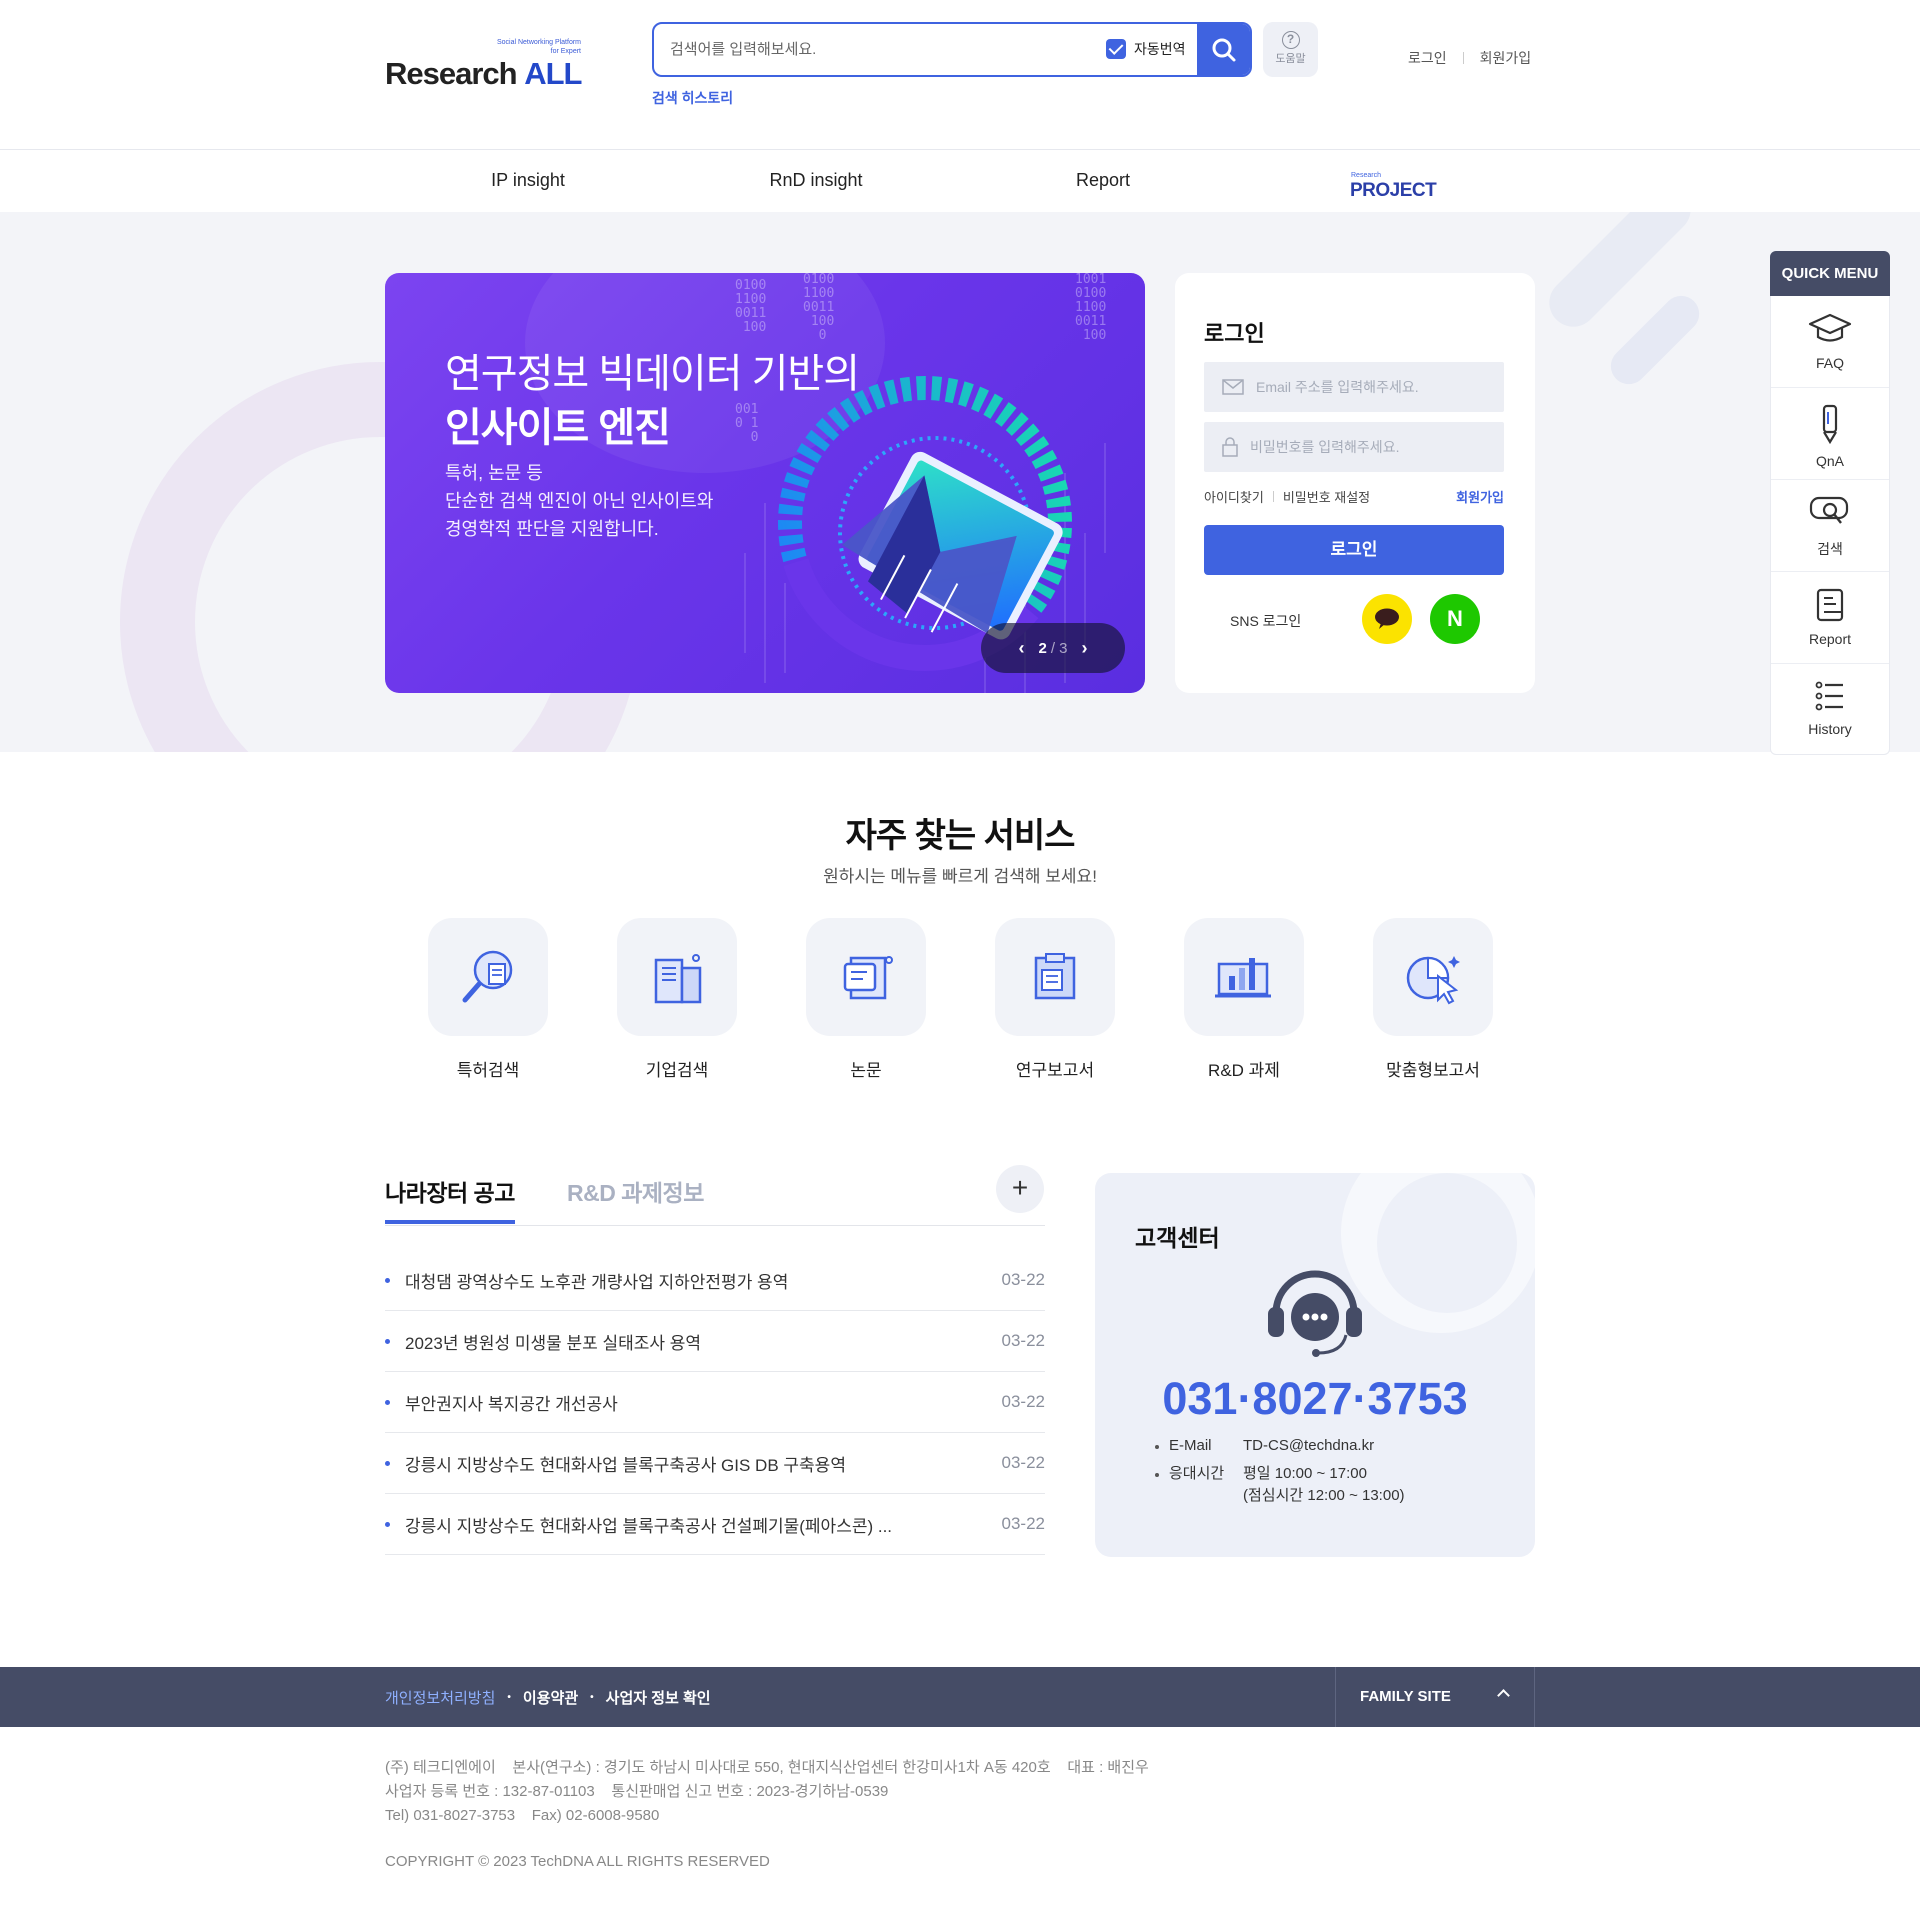 The image size is (1920, 1926). I want to click on quick-menu: QUICK MENU FAQ QnA 검색 Report History, so click(1830, 503).